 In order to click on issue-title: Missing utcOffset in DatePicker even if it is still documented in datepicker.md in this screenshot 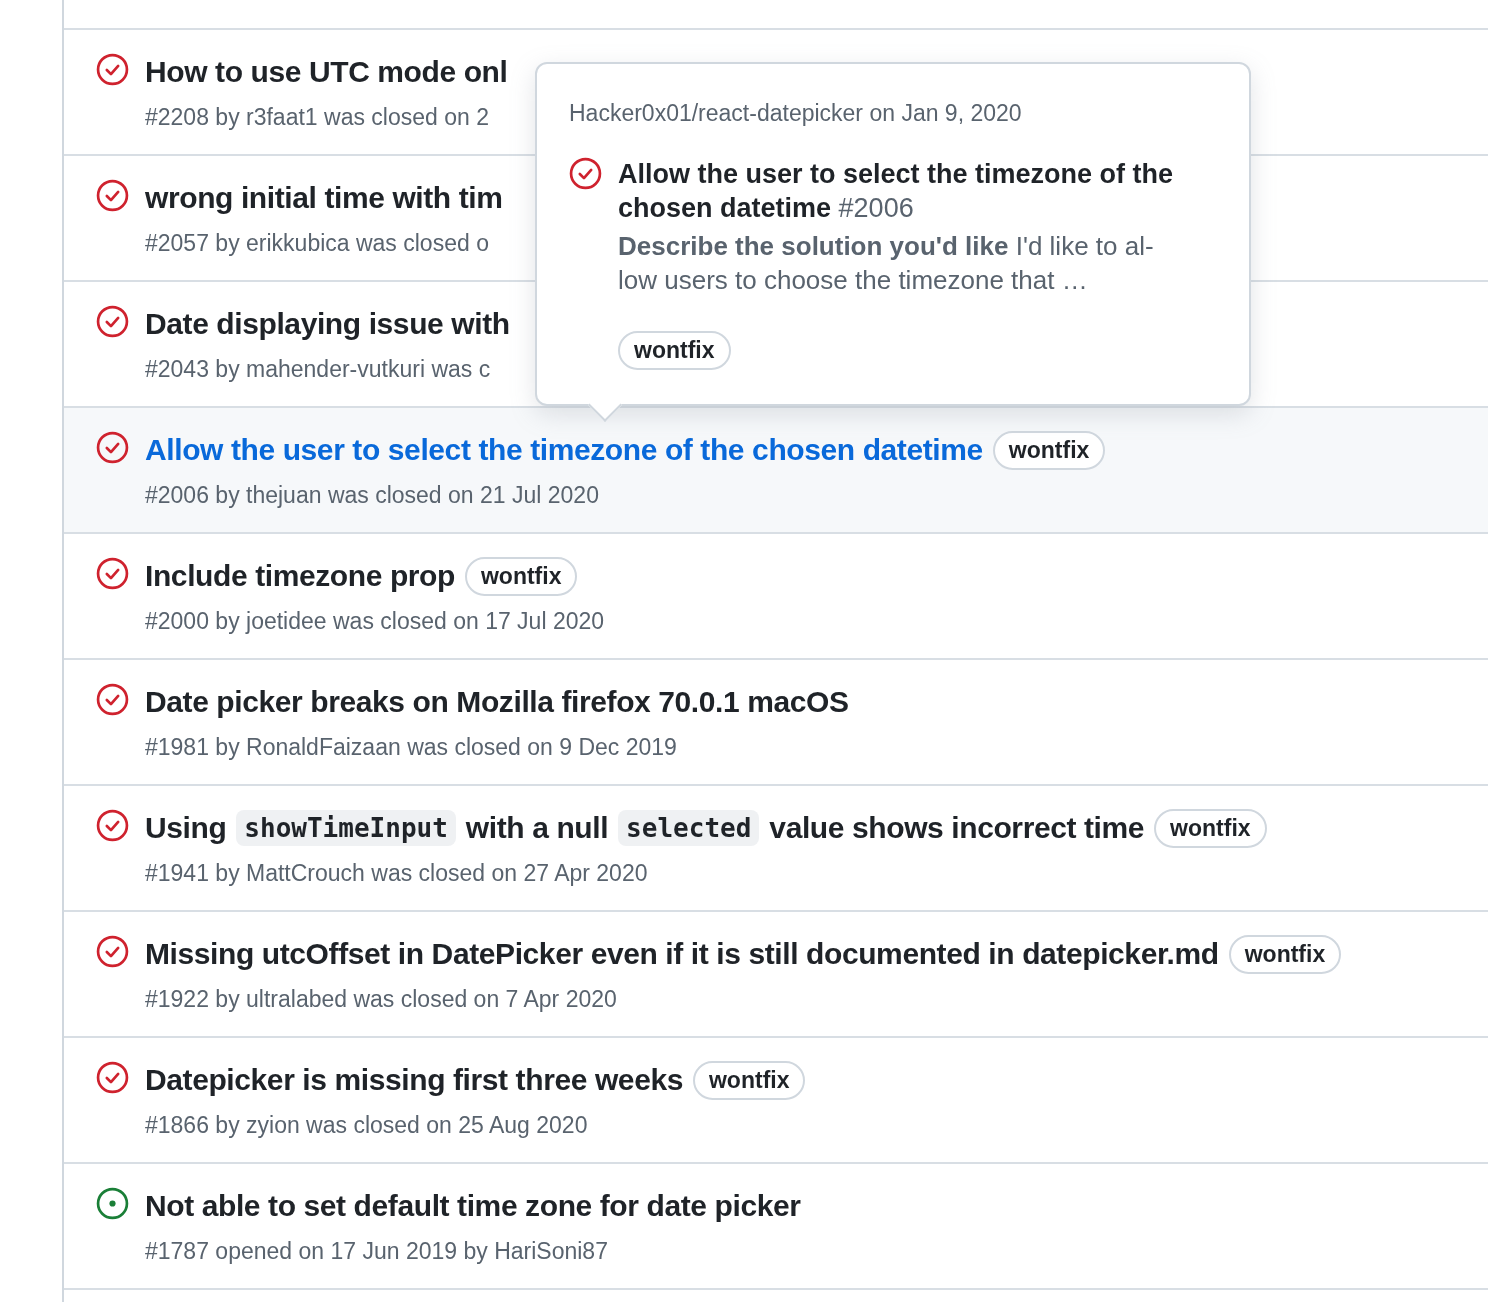, I will do `click(682, 954)`.